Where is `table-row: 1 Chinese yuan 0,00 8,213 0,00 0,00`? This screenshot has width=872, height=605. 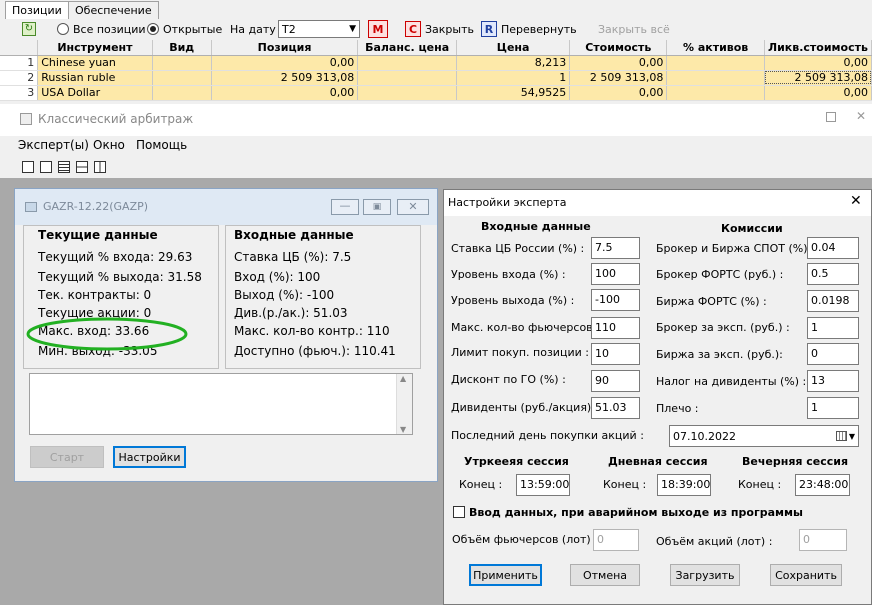
table-row: 1 Chinese yuan 0,00 8,213 0,00 0,00 is located at coordinates (436, 63).